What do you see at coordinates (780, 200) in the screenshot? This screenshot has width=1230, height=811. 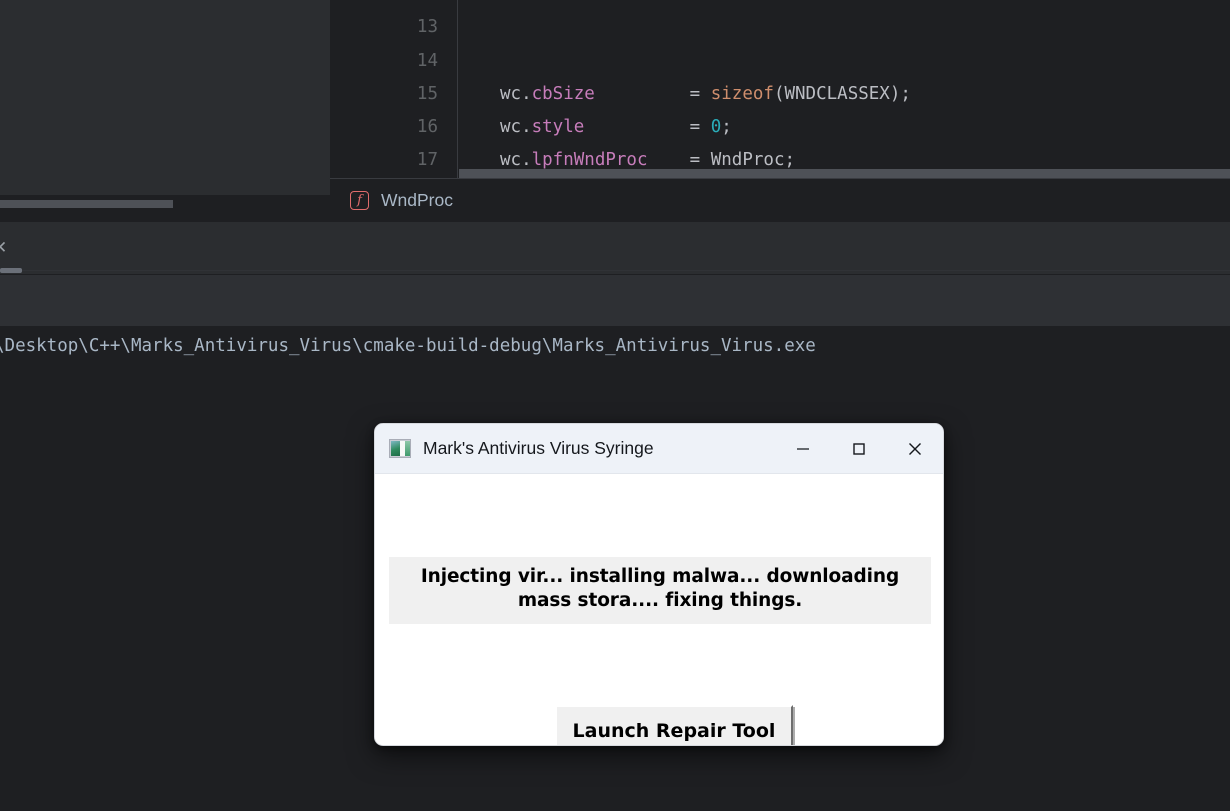 I see `breadcrumb: f WndProc` at bounding box center [780, 200].